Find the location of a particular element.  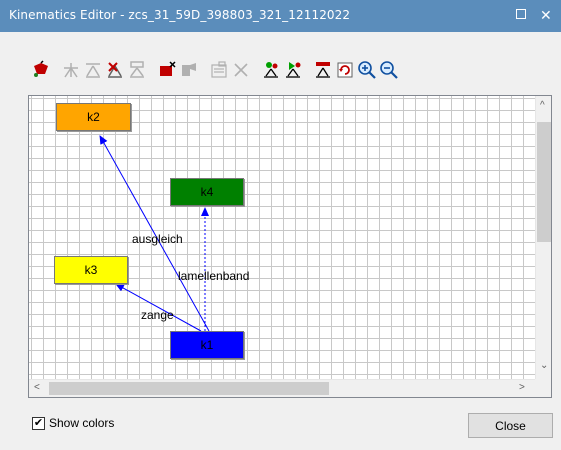

zoom-out-icon is located at coordinates (389, 70).